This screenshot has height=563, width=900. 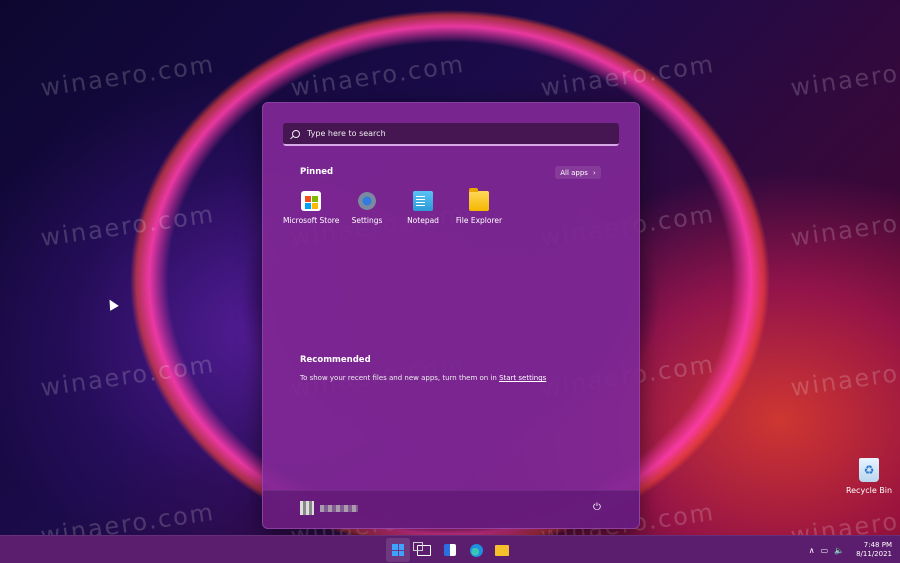 I want to click on pinned-app-settings: Settings, so click(x=367, y=208).